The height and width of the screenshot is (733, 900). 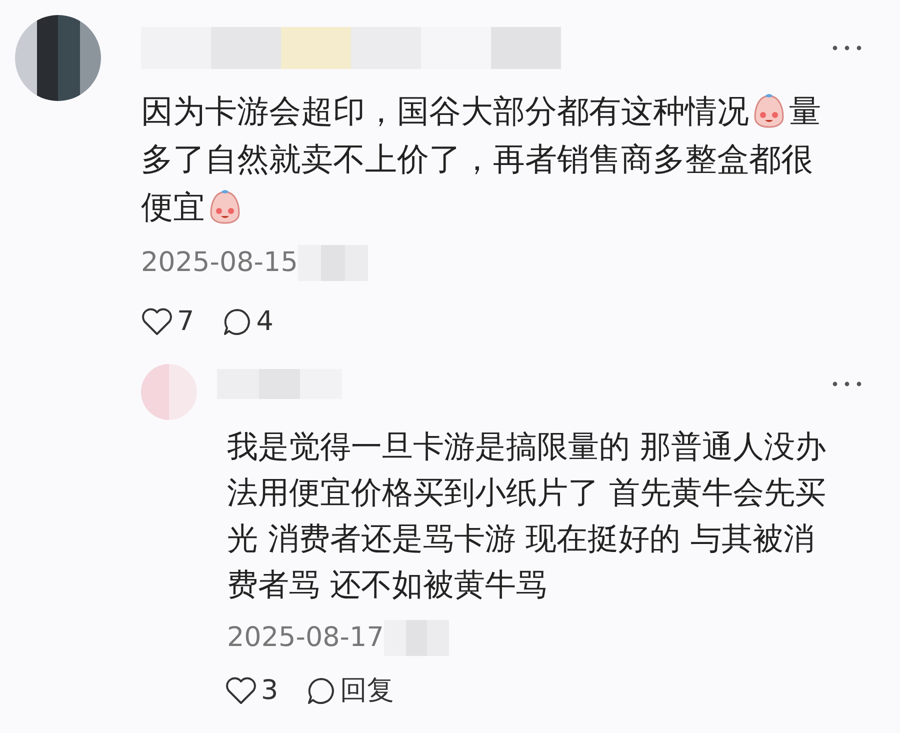 I want to click on comment-text: 便宜, so click(x=173, y=207).